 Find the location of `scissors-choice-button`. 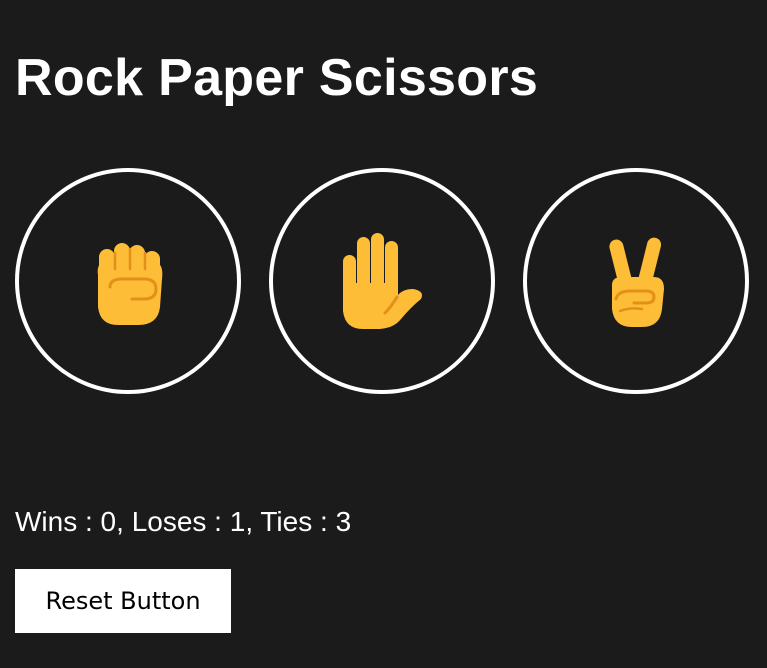

scissors-choice-button is located at coordinates (636, 281).